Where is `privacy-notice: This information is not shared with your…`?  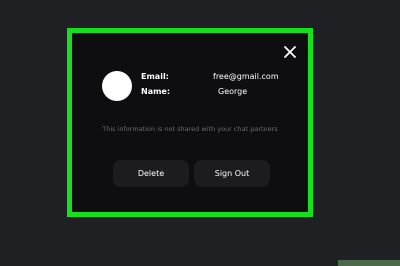 privacy-notice: This information is not shared with your… is located at coordinates (190, 129).